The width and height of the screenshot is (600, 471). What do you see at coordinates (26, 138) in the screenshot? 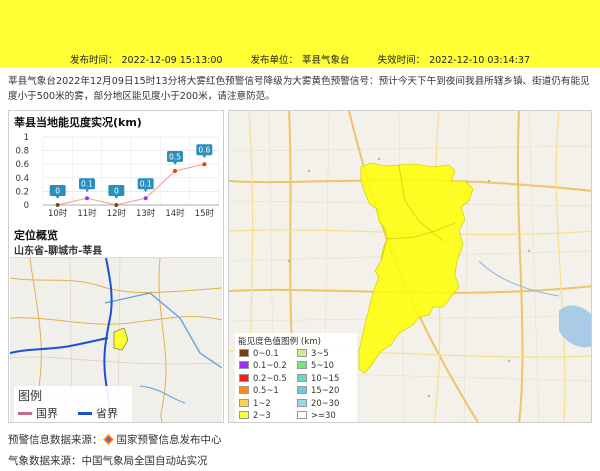
I see `y-tick-label: 1` at bounding box center [26, 138].